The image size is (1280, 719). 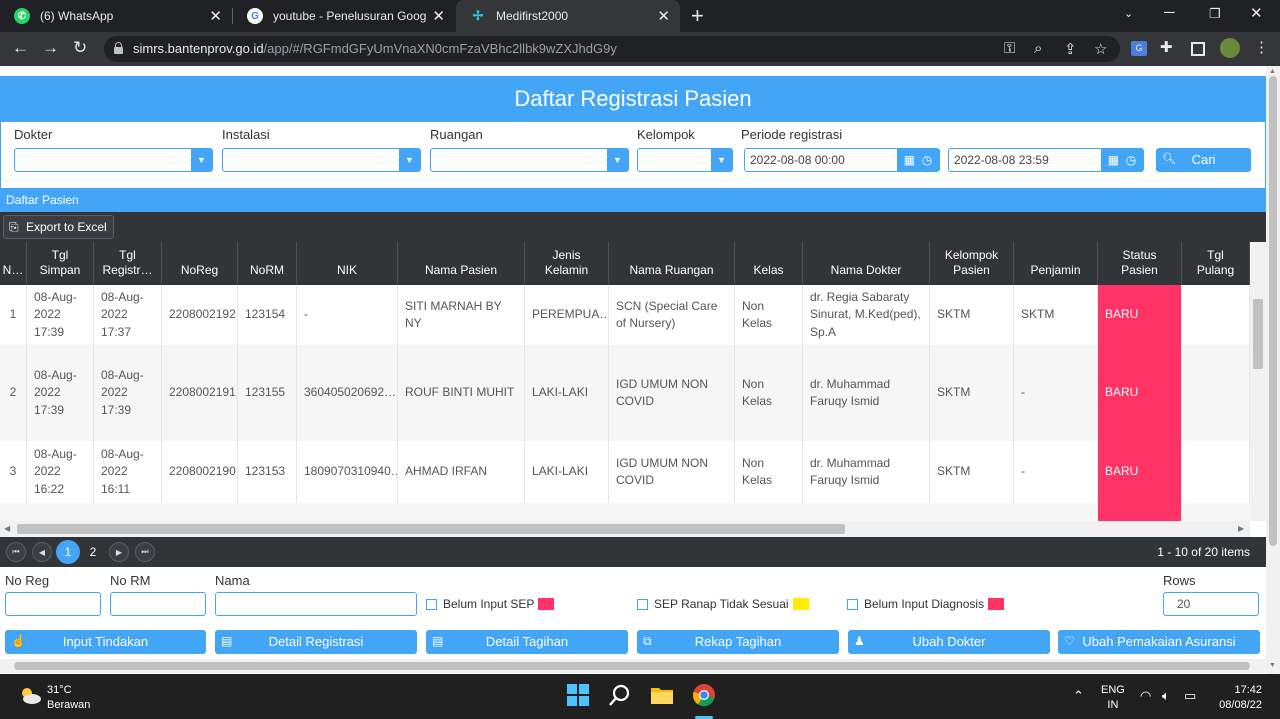 I want to click on windows-start-icon, so click(x=578, y=695).